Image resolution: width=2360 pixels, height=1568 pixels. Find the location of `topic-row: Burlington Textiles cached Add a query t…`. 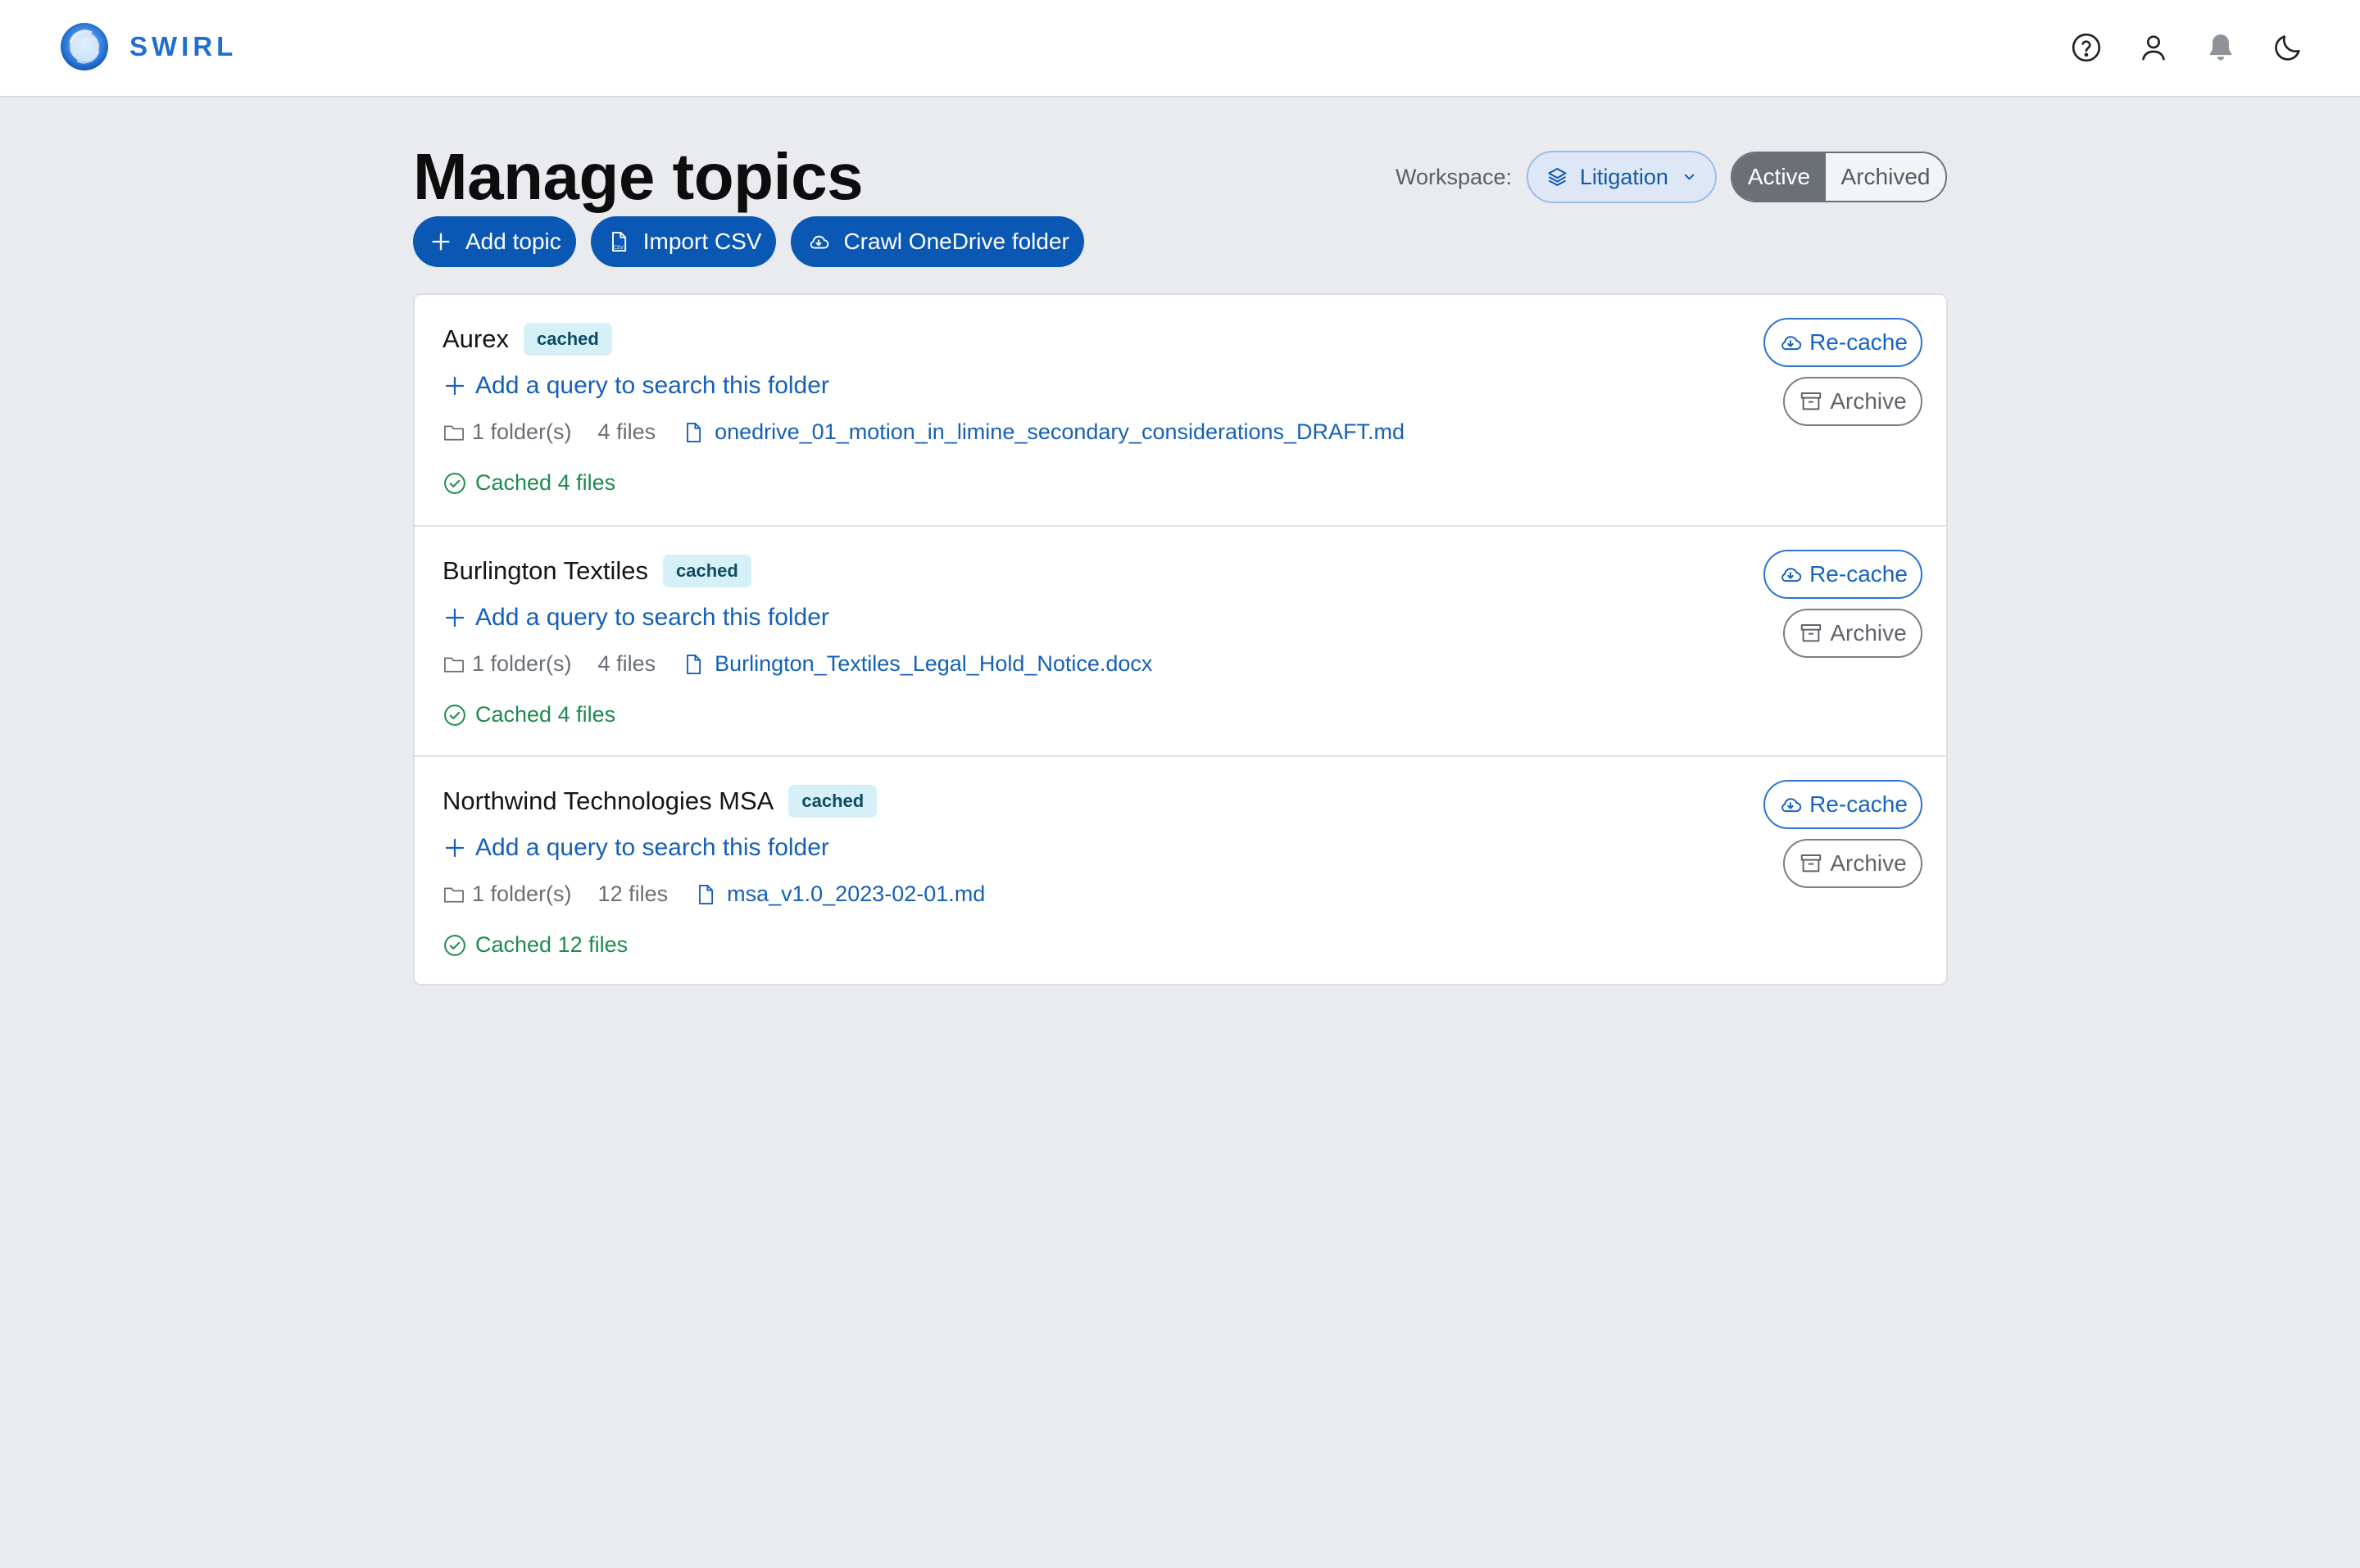

topic-row: Burlington Textiles cached Add a query t… is located at coordinates (1180, 640).